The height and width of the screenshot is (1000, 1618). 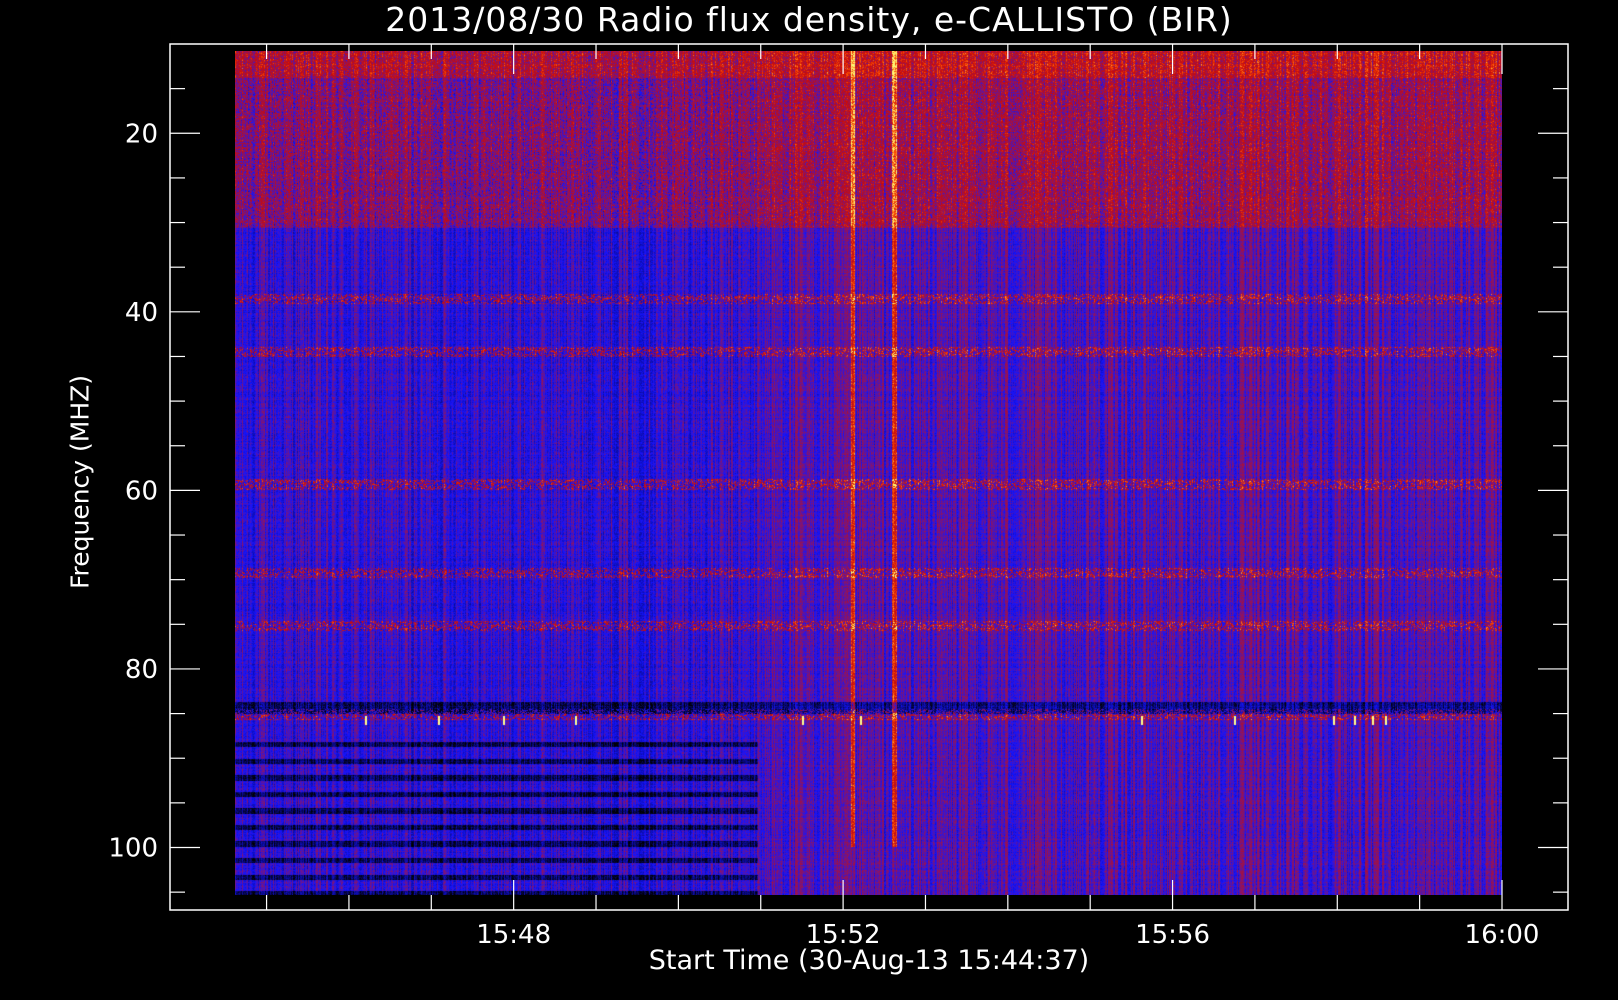 I want to click on y-axis-label: Frequency (MHZ), so click(x=80, y=482).